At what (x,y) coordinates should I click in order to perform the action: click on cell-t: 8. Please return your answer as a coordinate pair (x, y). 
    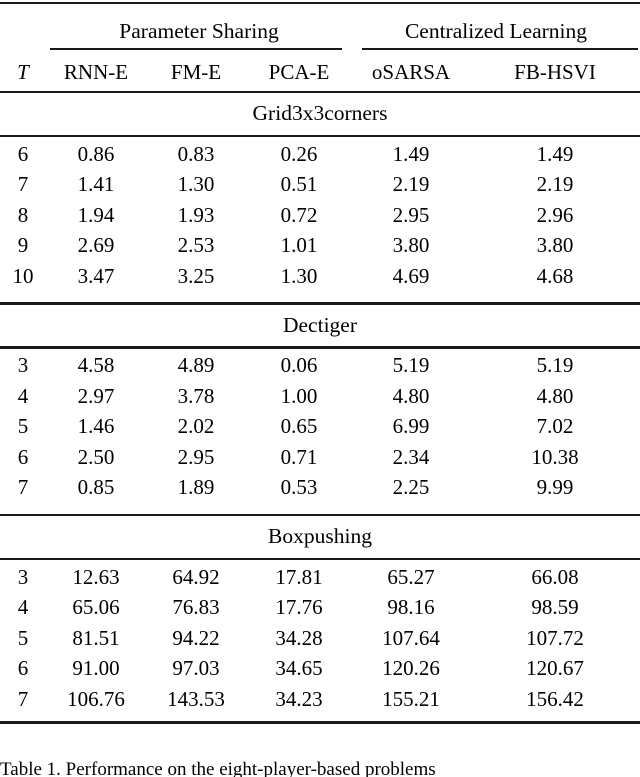
    Looking at the image, I should click on (23, 214).